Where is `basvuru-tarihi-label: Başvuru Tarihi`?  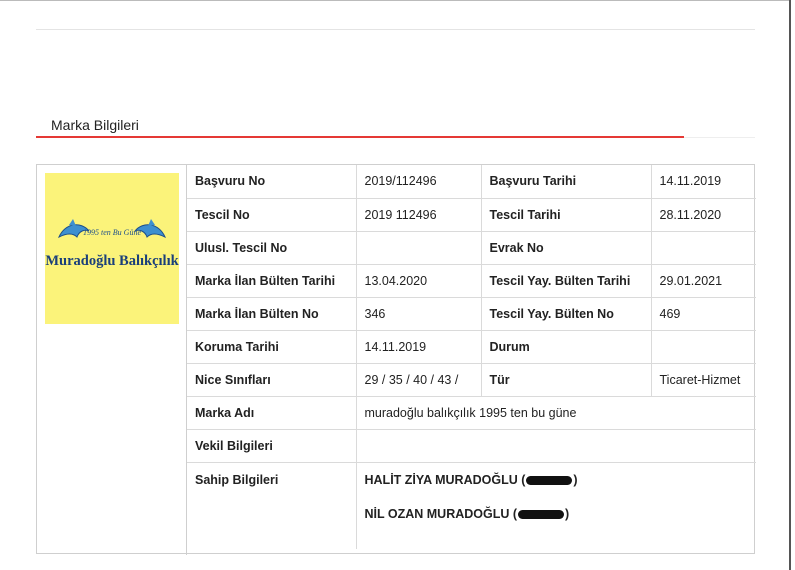 basvuru-tarihi-label: Başvuru Tarihi is located at coordinates (566, 182).